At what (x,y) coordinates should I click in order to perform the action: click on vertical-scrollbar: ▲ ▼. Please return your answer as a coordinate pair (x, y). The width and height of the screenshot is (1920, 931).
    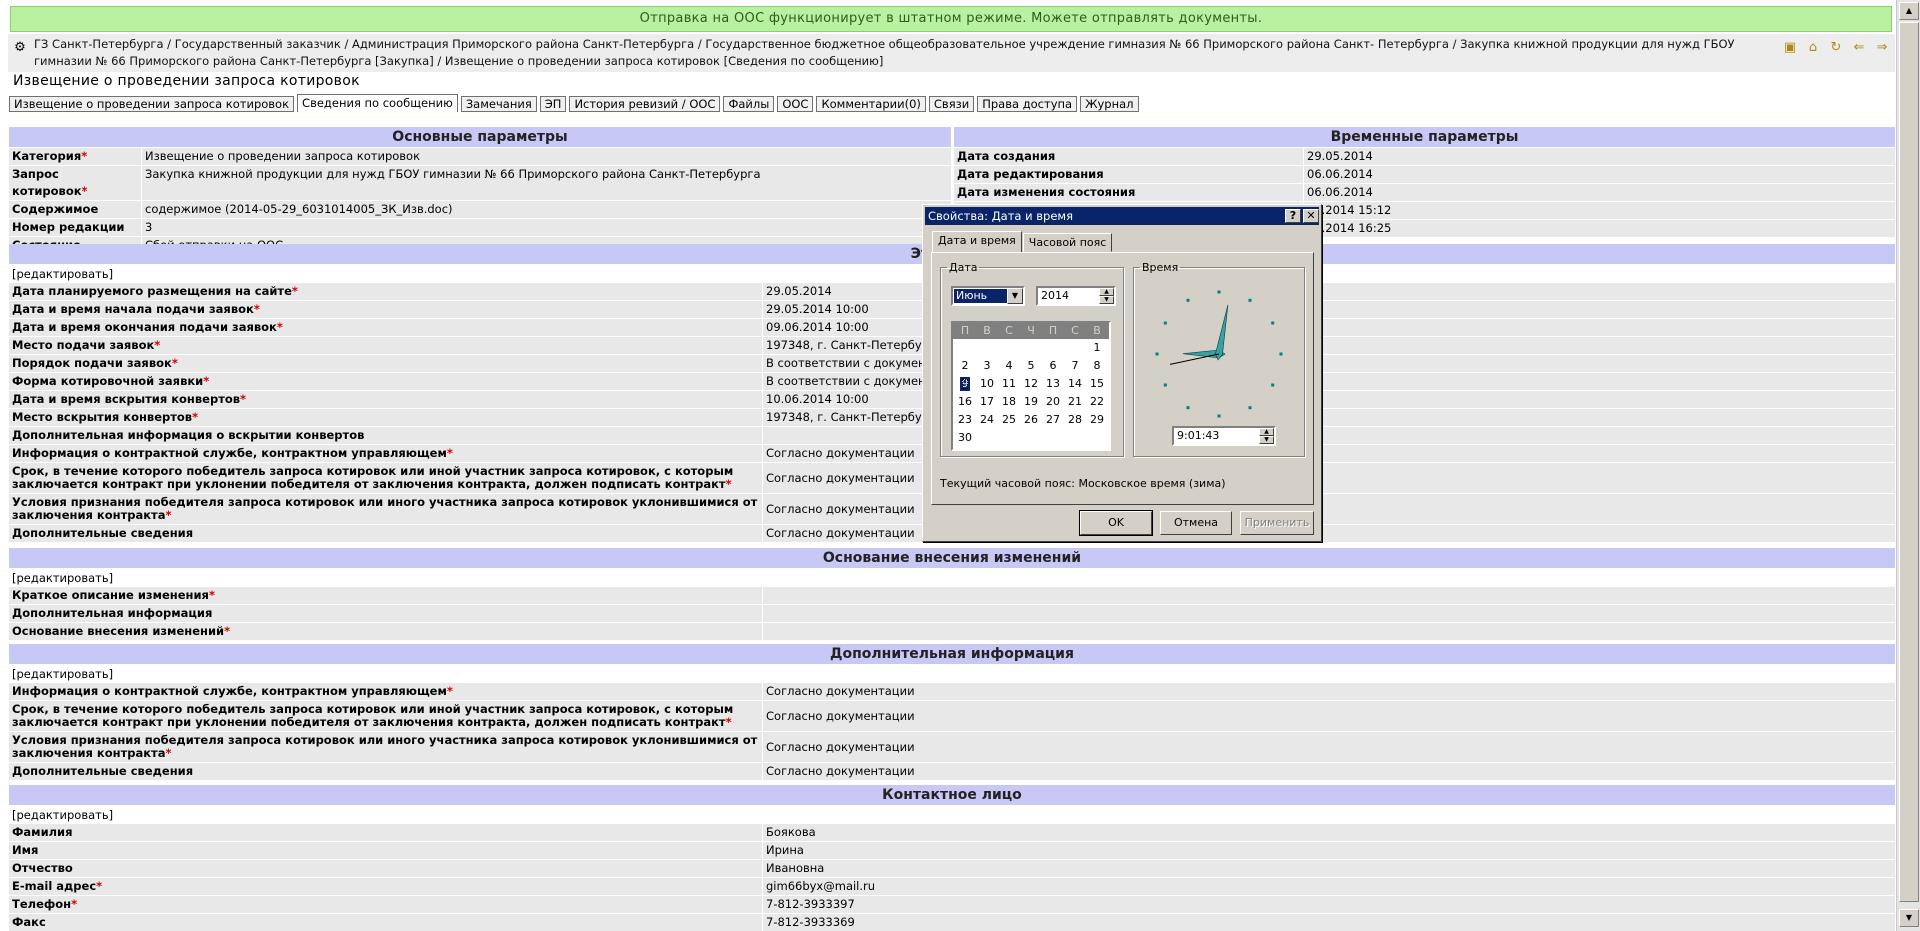
    Looking at the image, I should click on (1908, 465).